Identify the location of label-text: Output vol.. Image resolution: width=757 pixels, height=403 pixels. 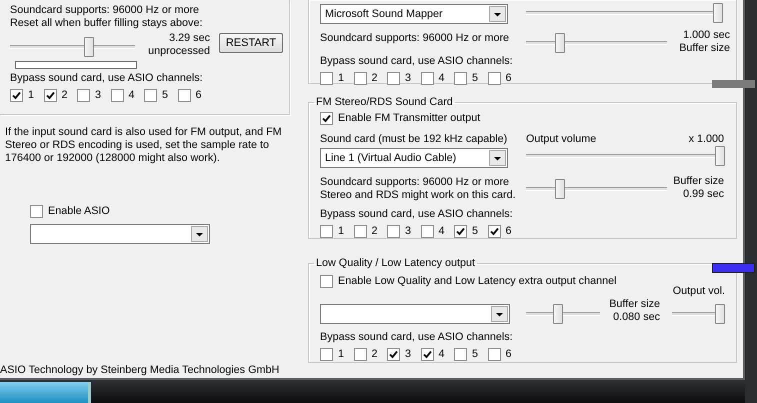
(698, 291).